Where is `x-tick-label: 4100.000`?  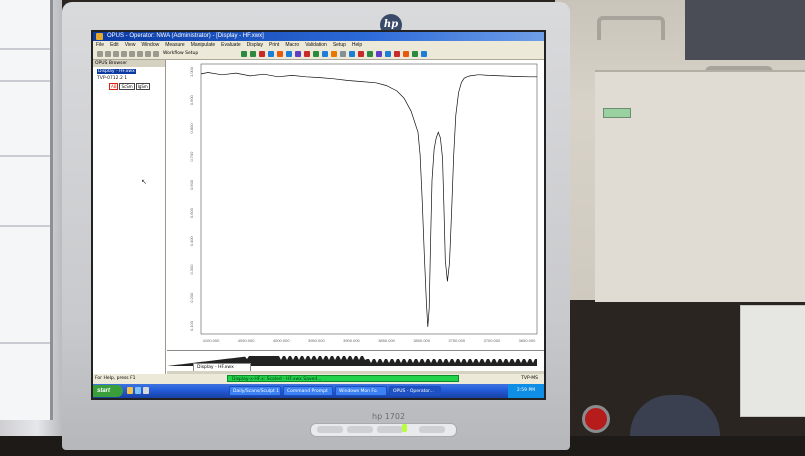
x-tick-label: 4100.000 is located at coordinates (211, 340).